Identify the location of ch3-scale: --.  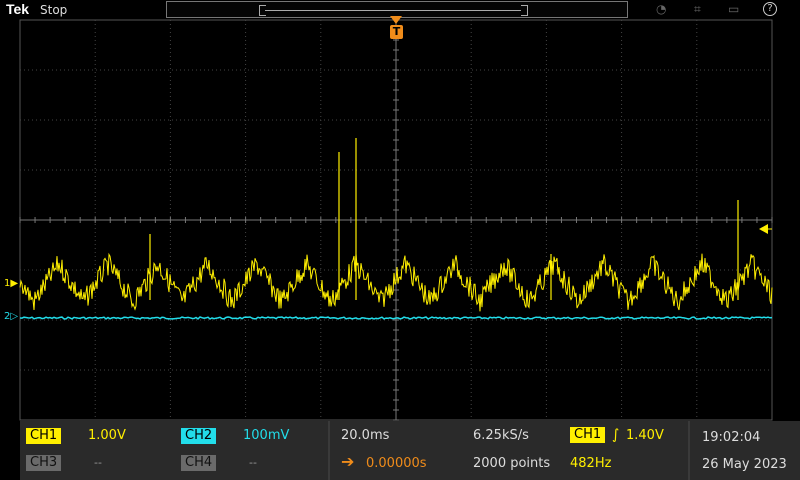
(98, 462).